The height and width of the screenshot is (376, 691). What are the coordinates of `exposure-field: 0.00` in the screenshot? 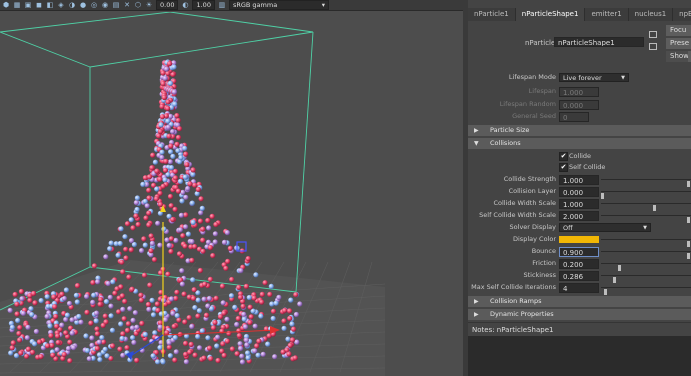 It's located at (167, 5).